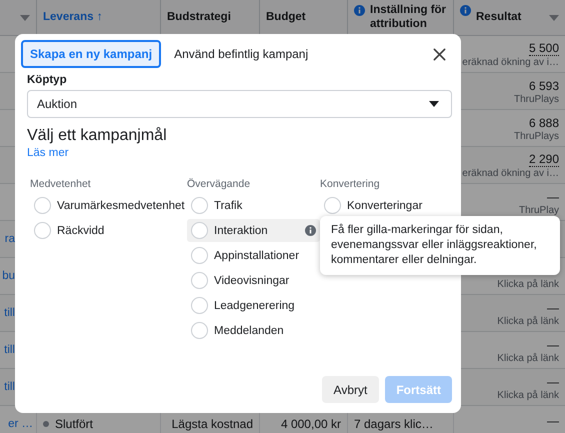  I want to click on tooltip: Få fler gilla-markeringar för sidan, evenemangssvar eller inläggsreaktioner, kommentarer eller delningar., so click(440, 245).